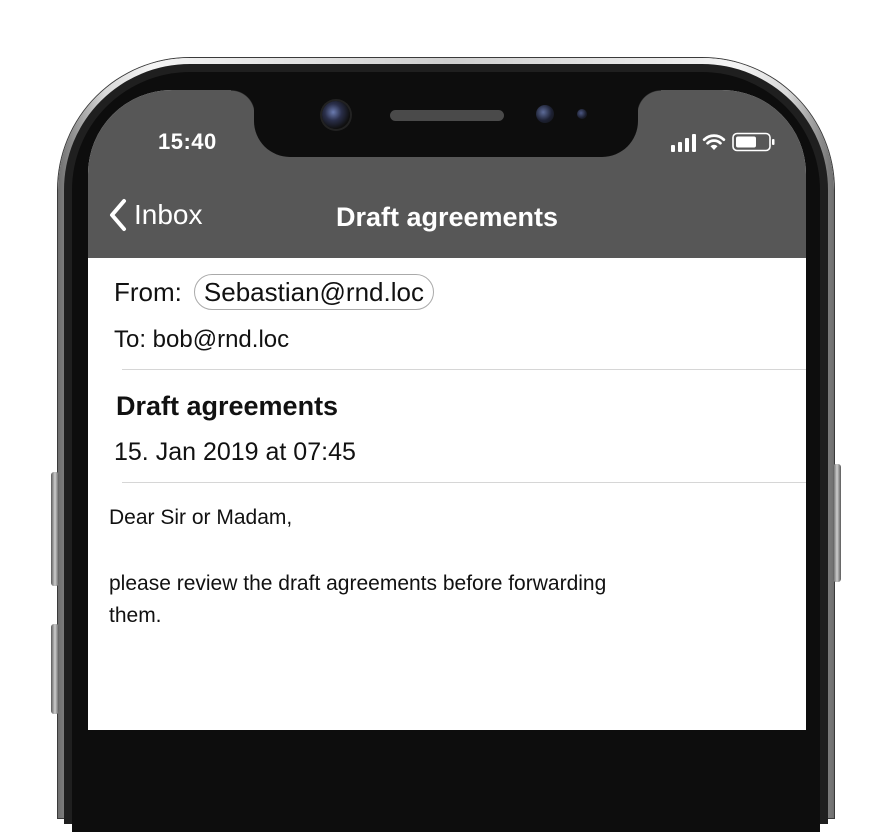  I want to click on battery-icon, so click(754, 142).